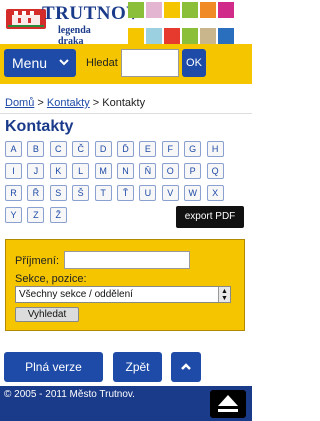  Describe the element at coordinates (58, 171) in the screenshot. I see `letter-button: K` at that location.